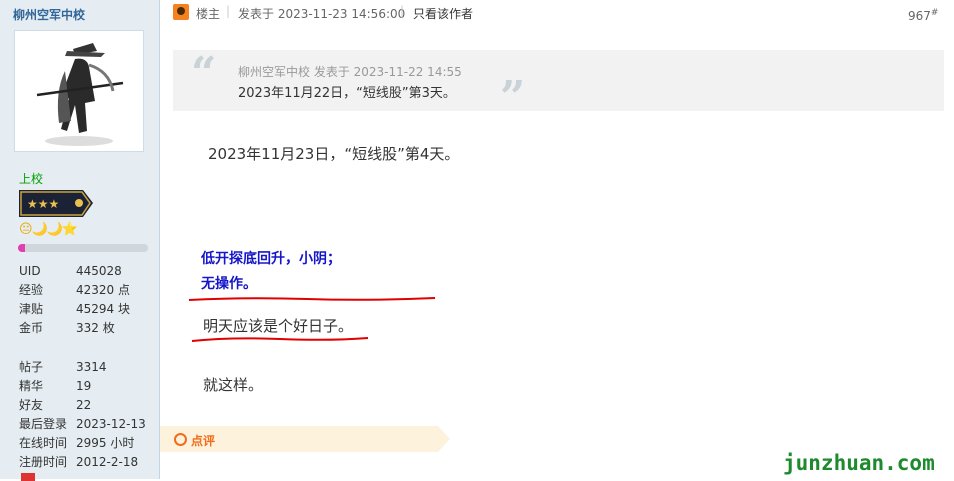 This screenshot has width=954, height=481. Describe the element at coordinates (271, 259) in the screenshot. I see `highlight-line: 低开探底回升，小阴；` at that location.